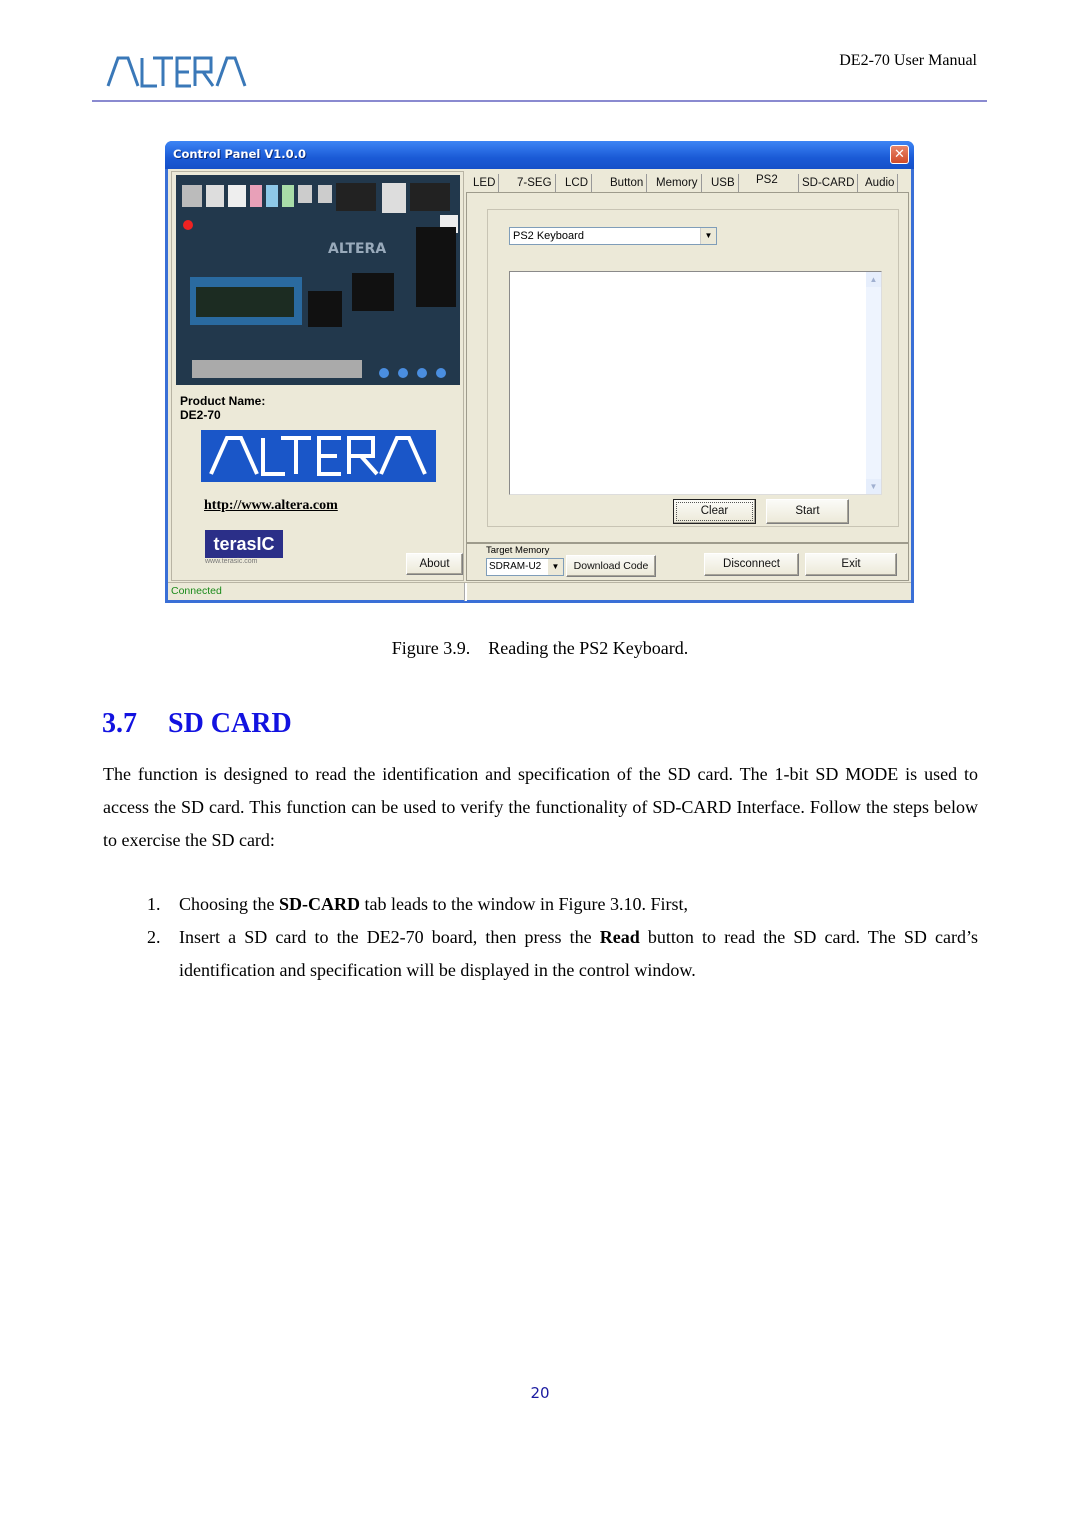 This screenshot has width=1080, height=1527. What do you see at coordinates (515, 566) in the screenshot?
I see `target-memory-value: SDRAM-U2` at bounding box center [515, 566].